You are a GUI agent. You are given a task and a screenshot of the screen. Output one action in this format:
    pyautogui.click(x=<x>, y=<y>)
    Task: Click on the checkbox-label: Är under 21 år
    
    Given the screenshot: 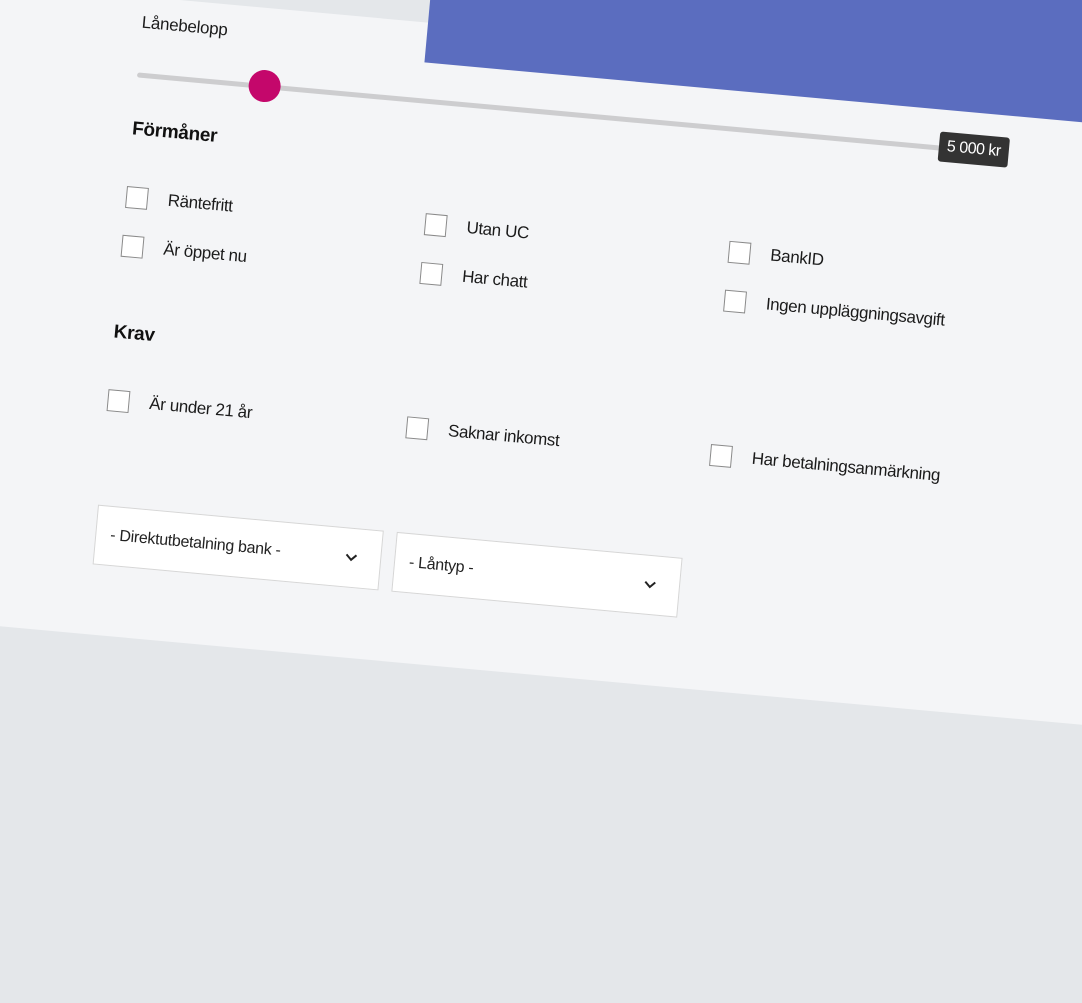 What is the action you would take?
    pyautogui.click(x=200, y=408)
    